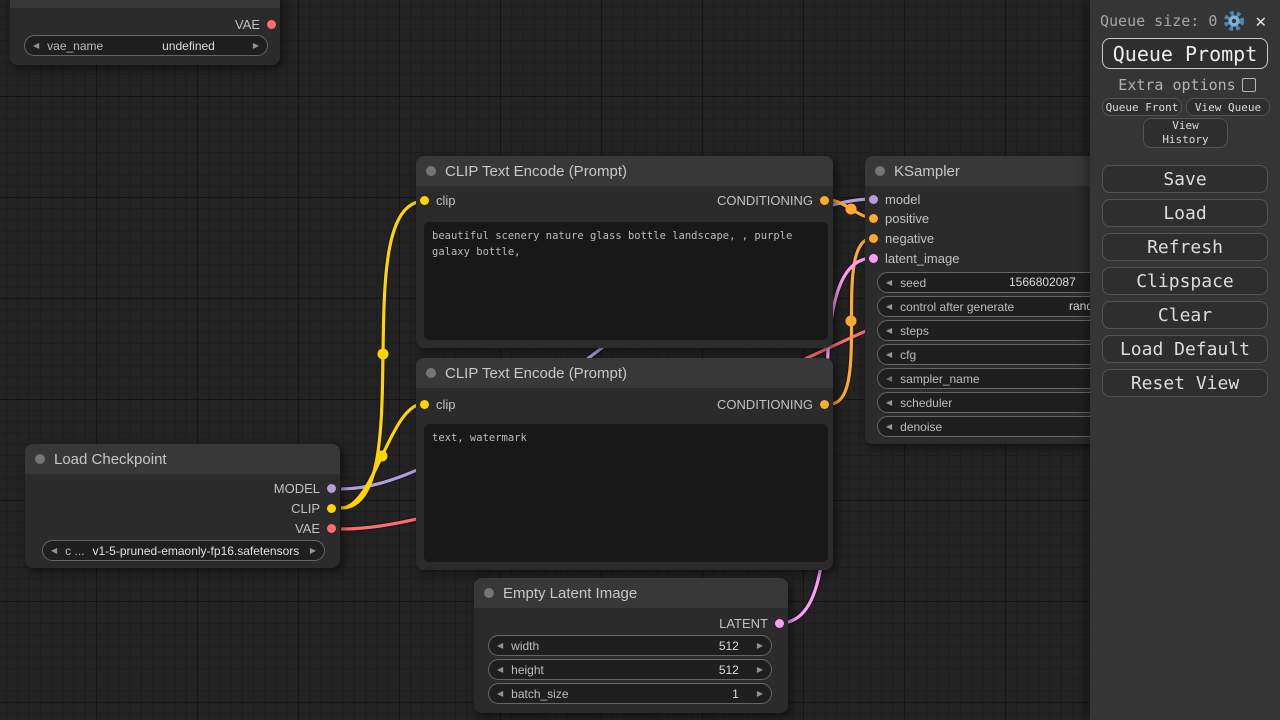  I want to click on slot-label: negative, so click(910, 238).